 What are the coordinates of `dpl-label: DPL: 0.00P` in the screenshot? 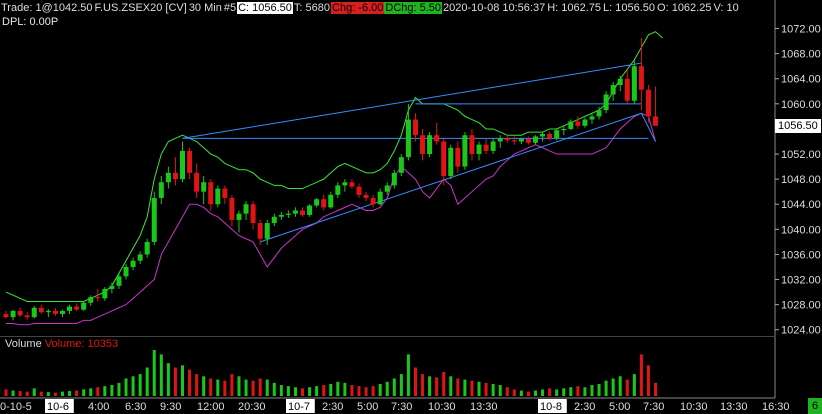 It's located at (30, 22).